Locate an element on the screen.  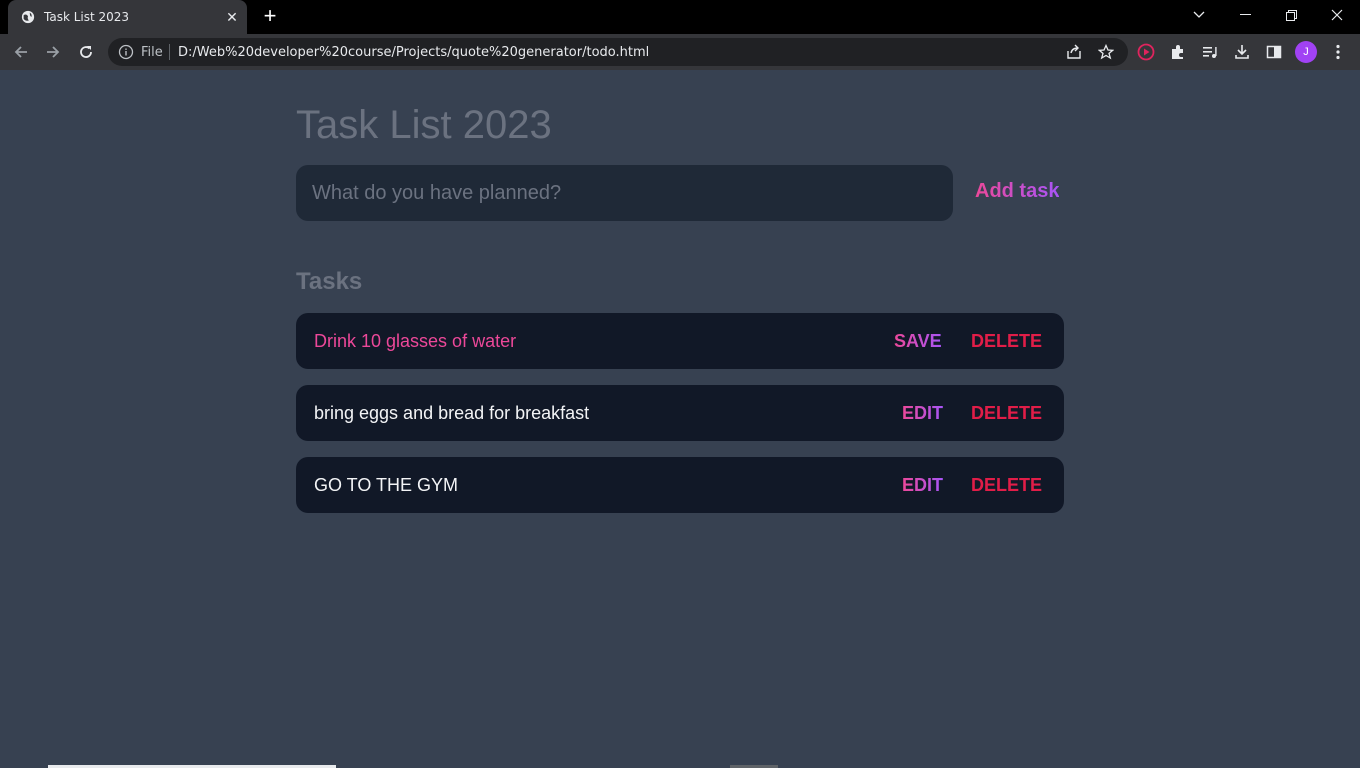
omnibox-divider is located at coordinates (169, 52).